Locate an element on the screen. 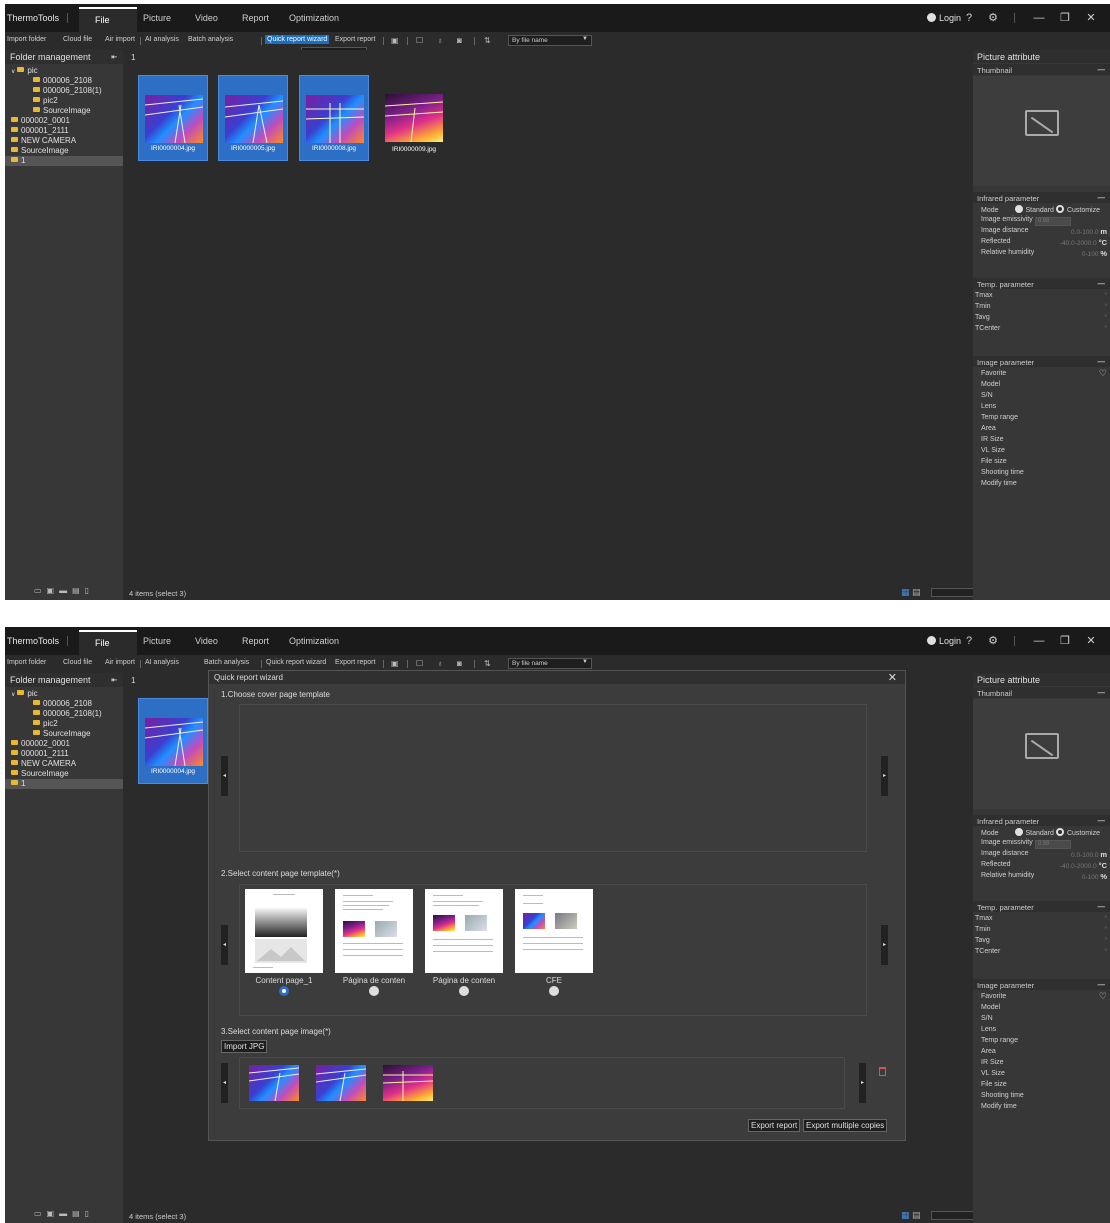 The image size is (1110, 1223). reflected-value: -40.0-2000.0 °C is located at coordinates (1083, 242).